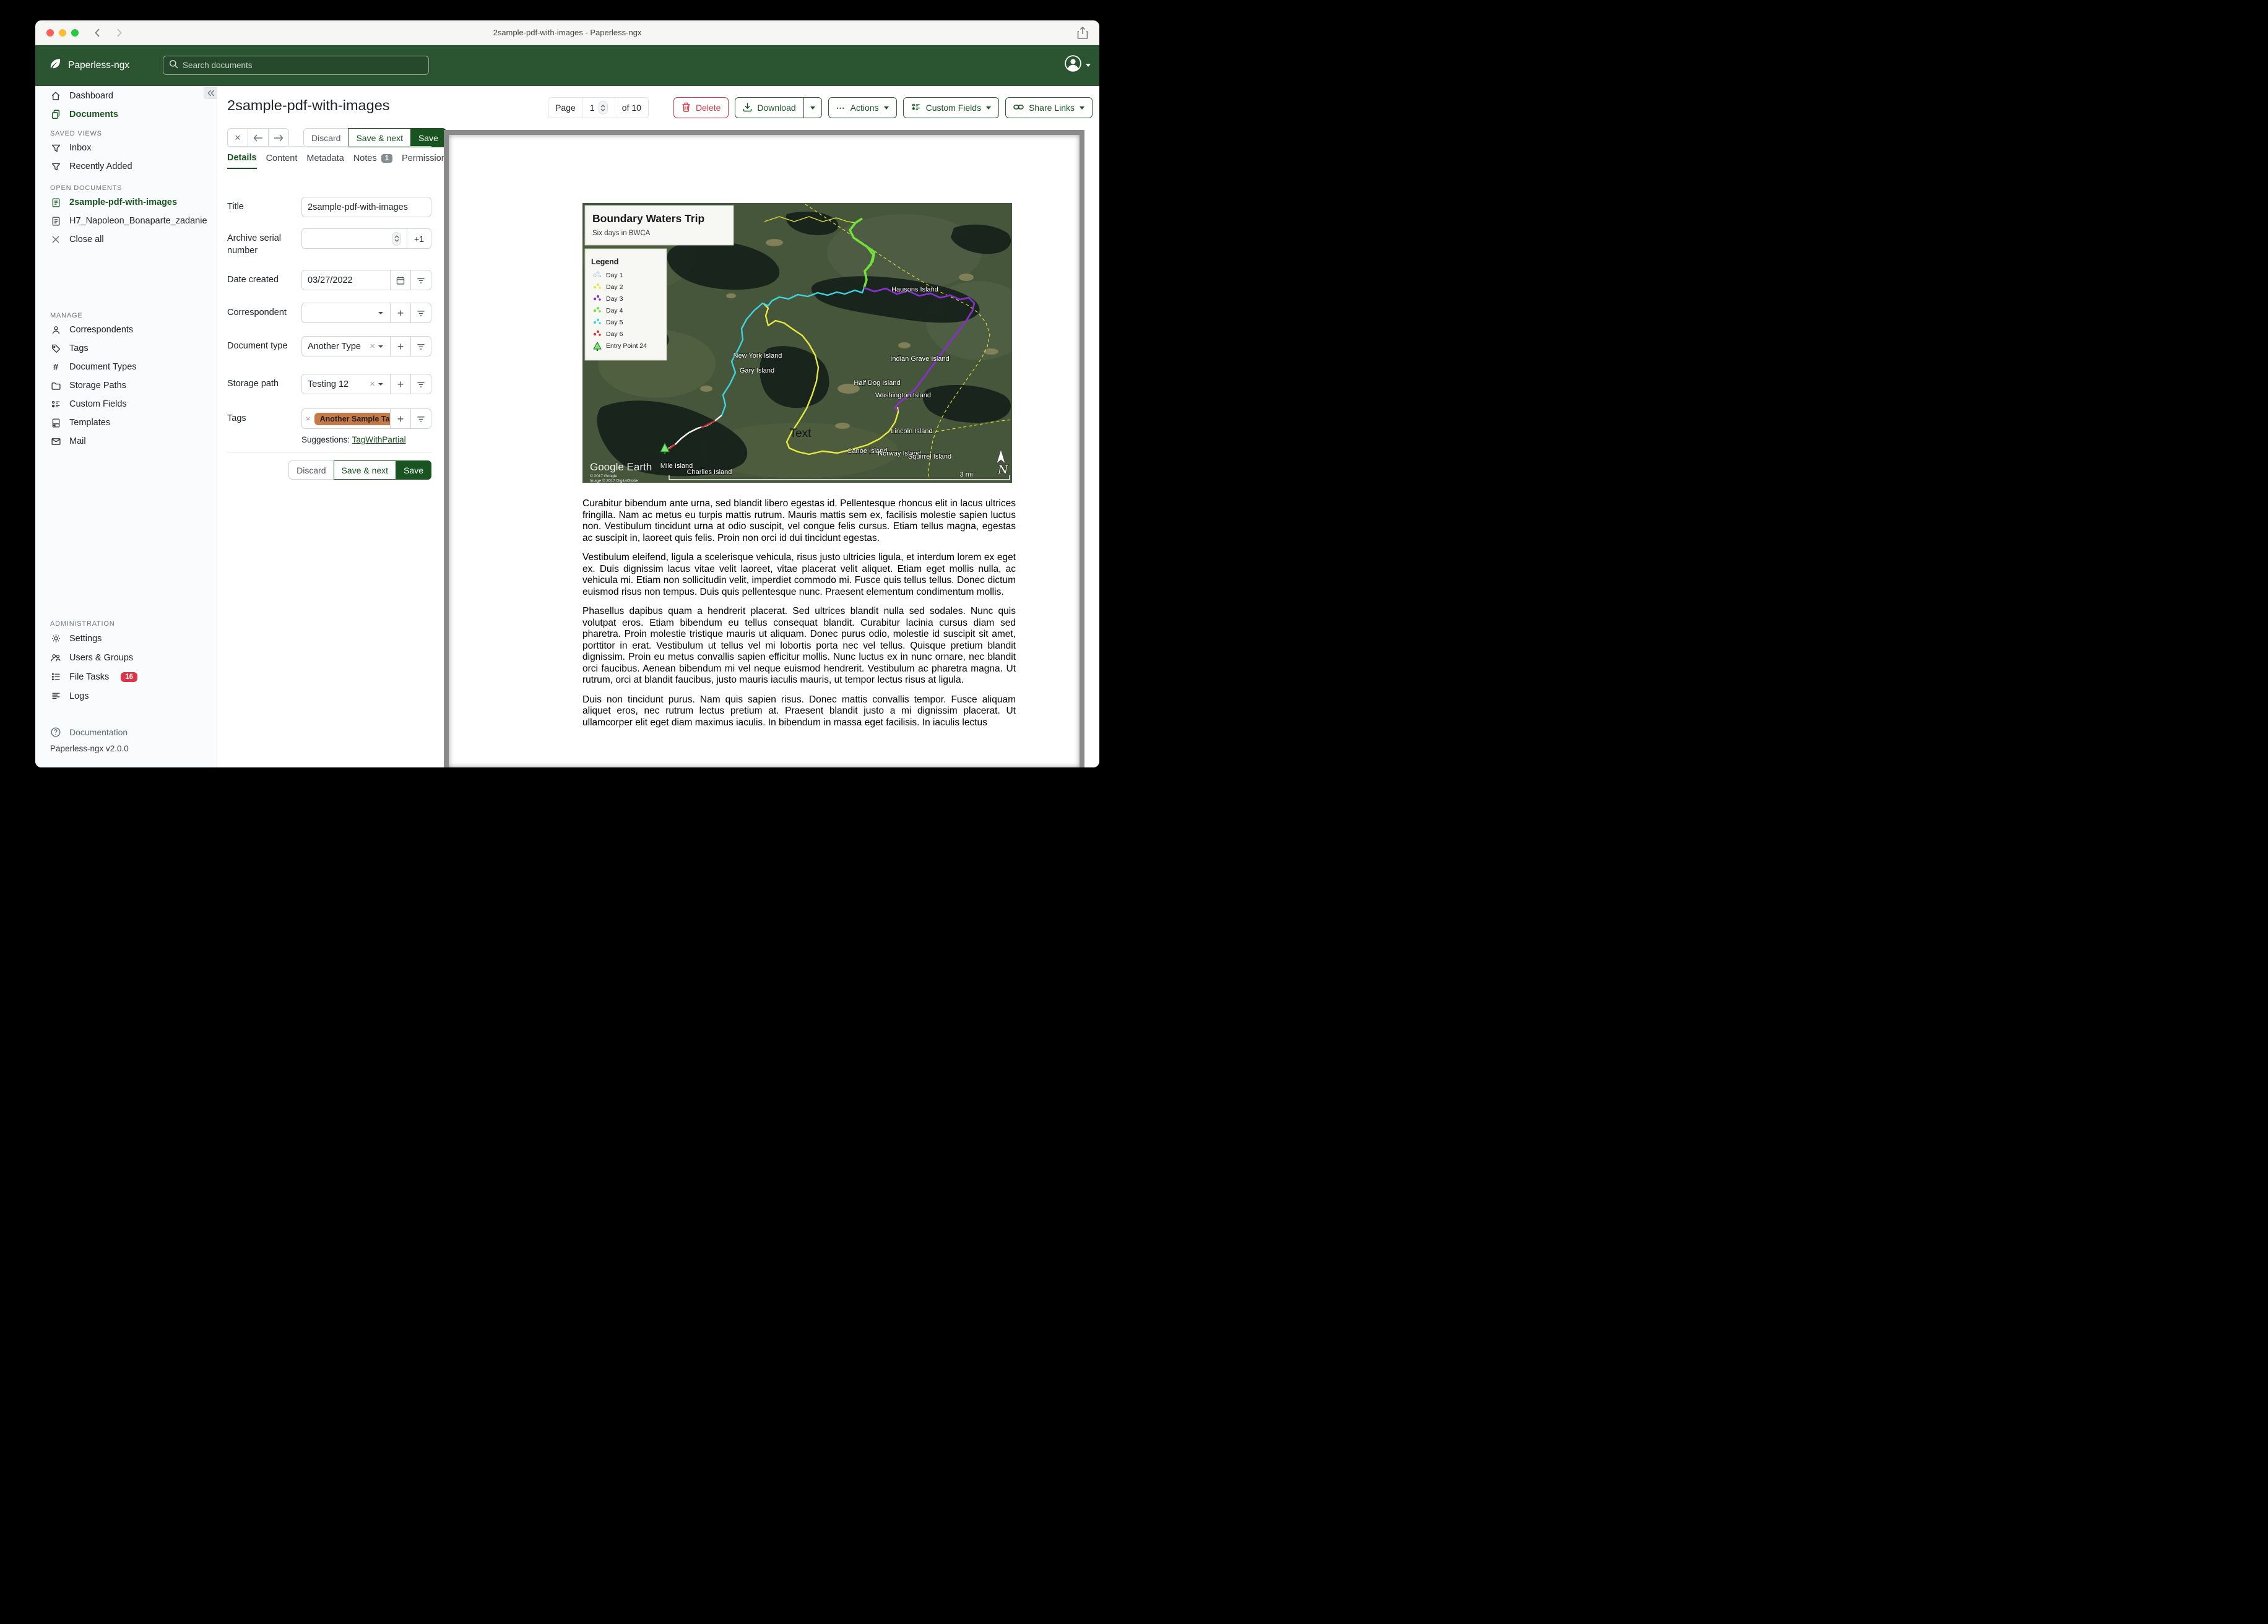  Describe the element at coordinates (346, 280) in the screenshot. I see `date-created-input: 03/27/2022` at that location.